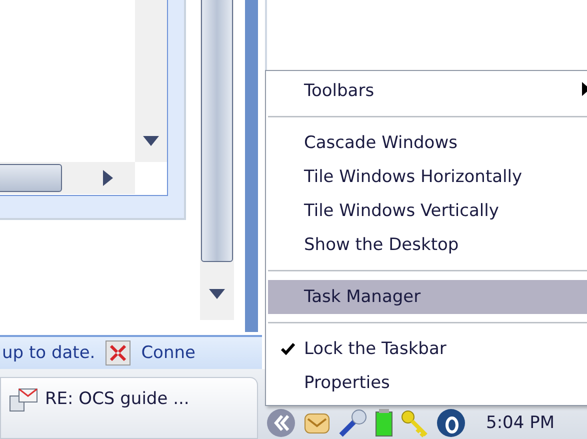 This screenshot has height=439, width=587. What do you see at coordinates (415, 423) in the screenshot?
I see `key-icon` at bounding box center [415, 423].